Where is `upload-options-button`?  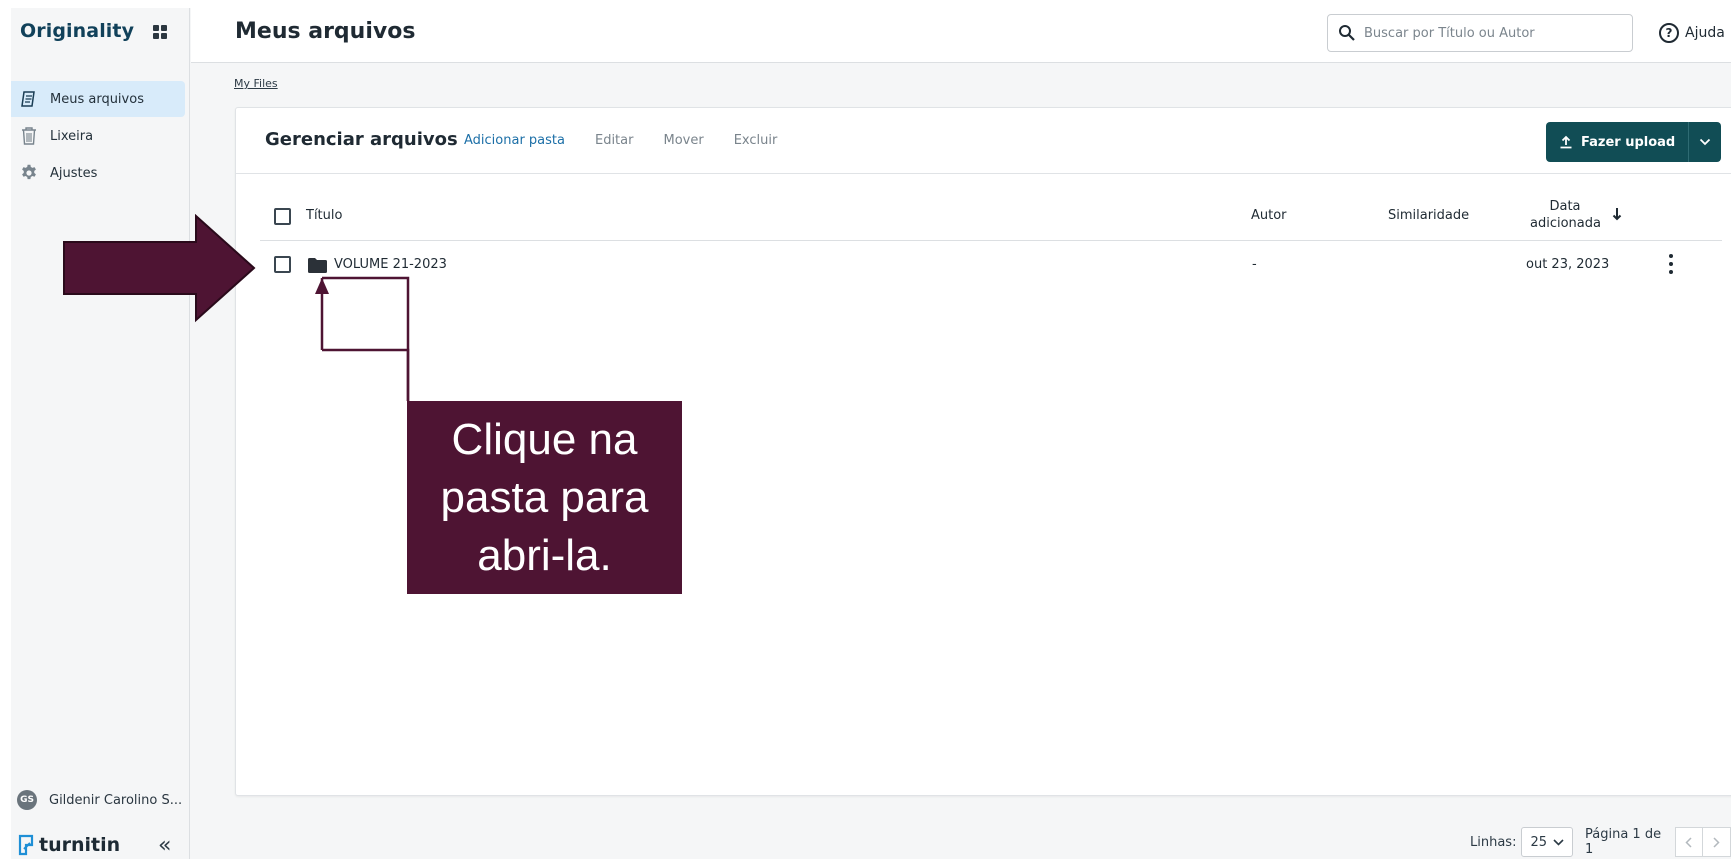 upload-options-button is located at coordinates (1705, 142).